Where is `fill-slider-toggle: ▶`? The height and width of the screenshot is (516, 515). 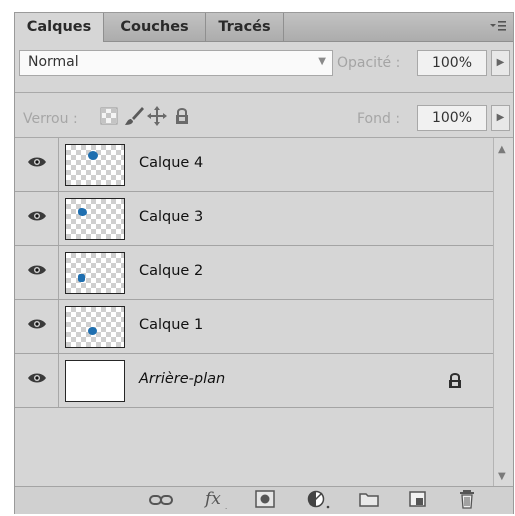 fill-slider-toggle: ▶ is located at coordinates (500, 118).